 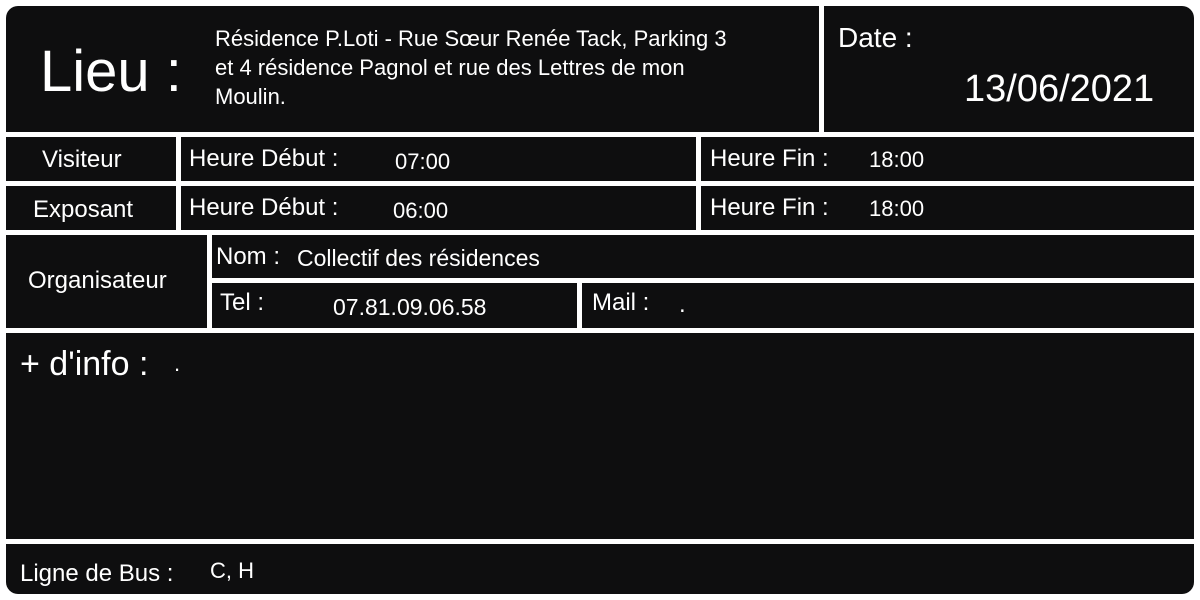 What do you see at coordinates (423, 161) in the screenshot?
I see `visiteur-debut-value: 07:00` at bounding box center [423, 161].